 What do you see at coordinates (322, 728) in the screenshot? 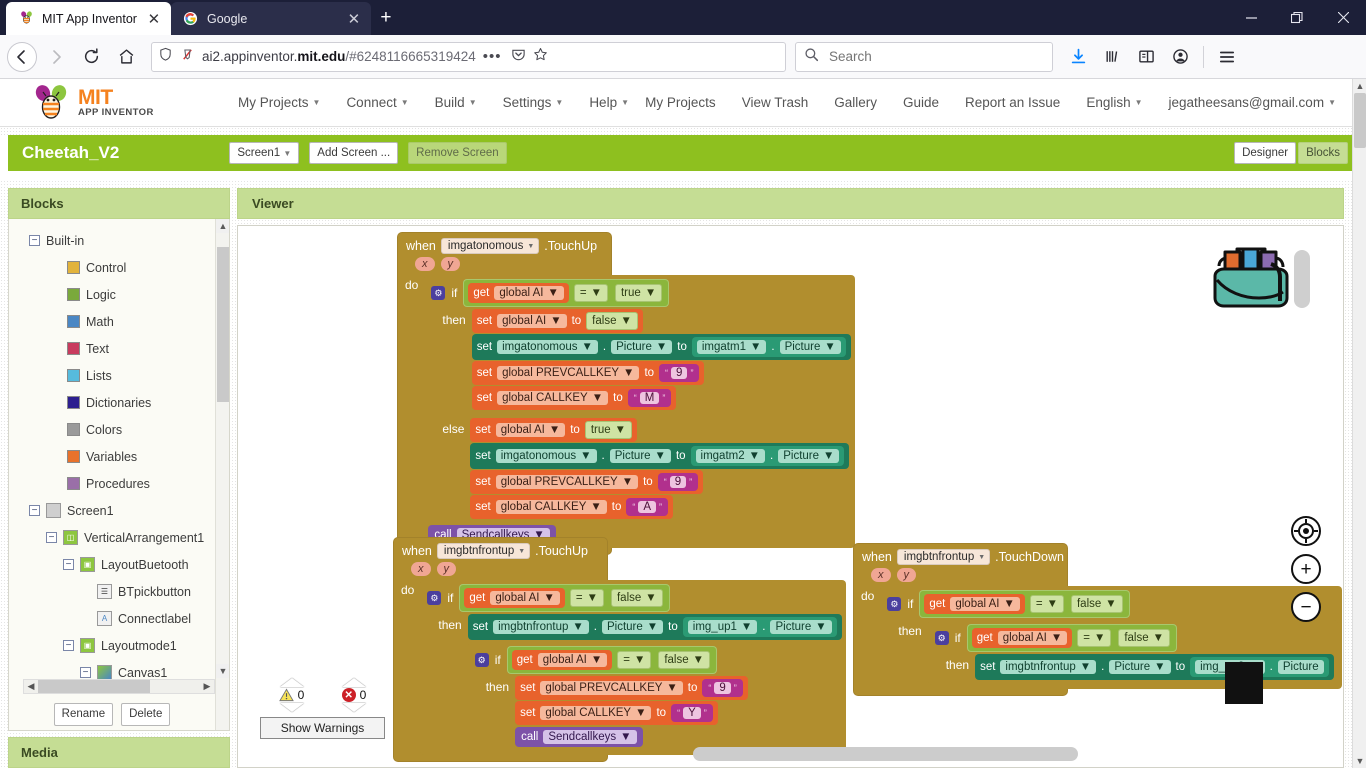
I see `show-warnings-button: Show Warnings` at bounding box center [322, 728].